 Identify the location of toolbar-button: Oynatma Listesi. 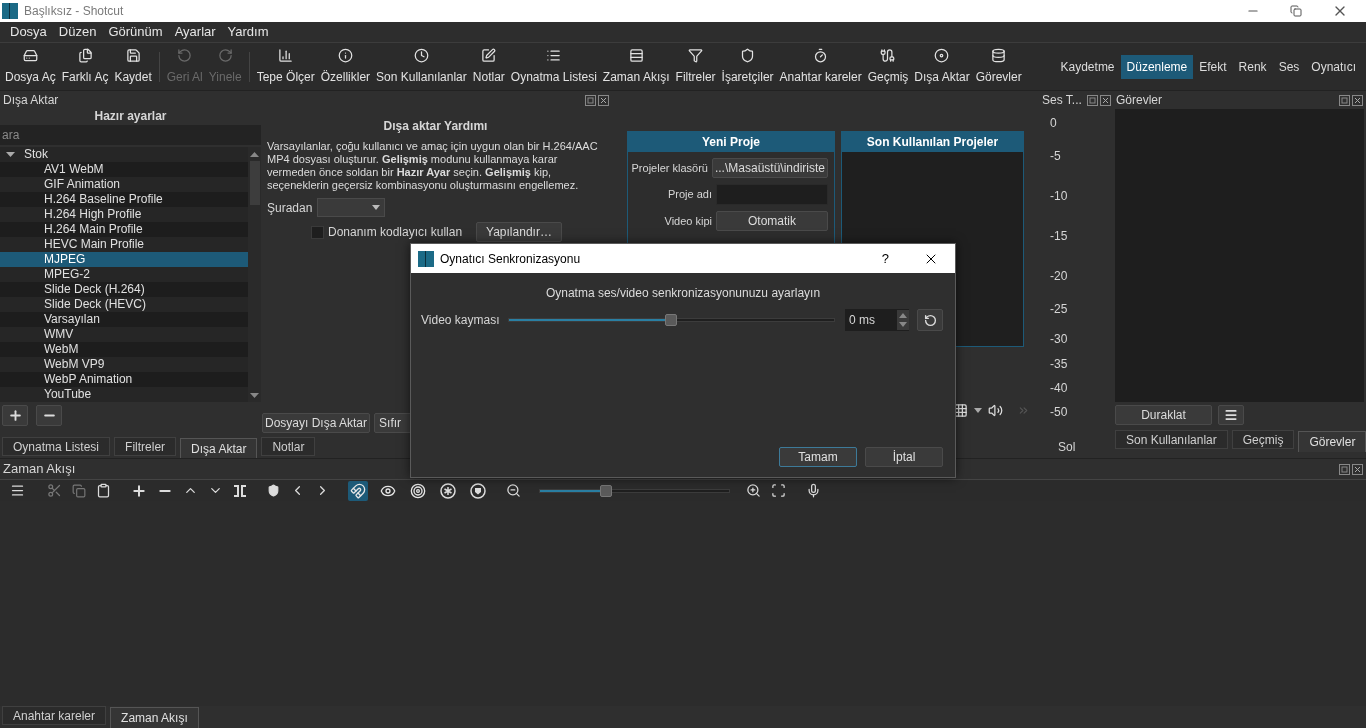
(553, 66).